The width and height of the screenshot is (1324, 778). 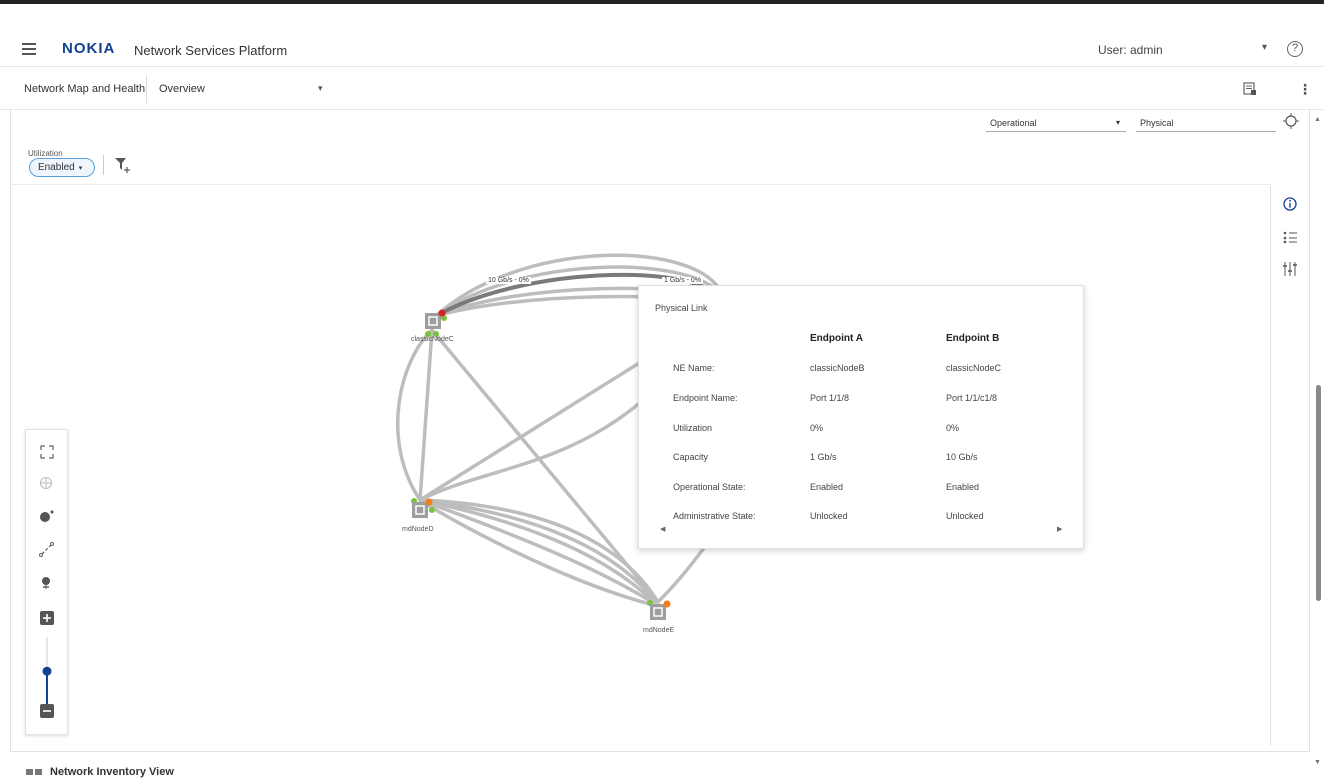 What do you see at coordinates (972, 397) in the screenshot?
I see `endpoint-b-value: Port 1/1/c1/8` at bounding box center [972, 397].